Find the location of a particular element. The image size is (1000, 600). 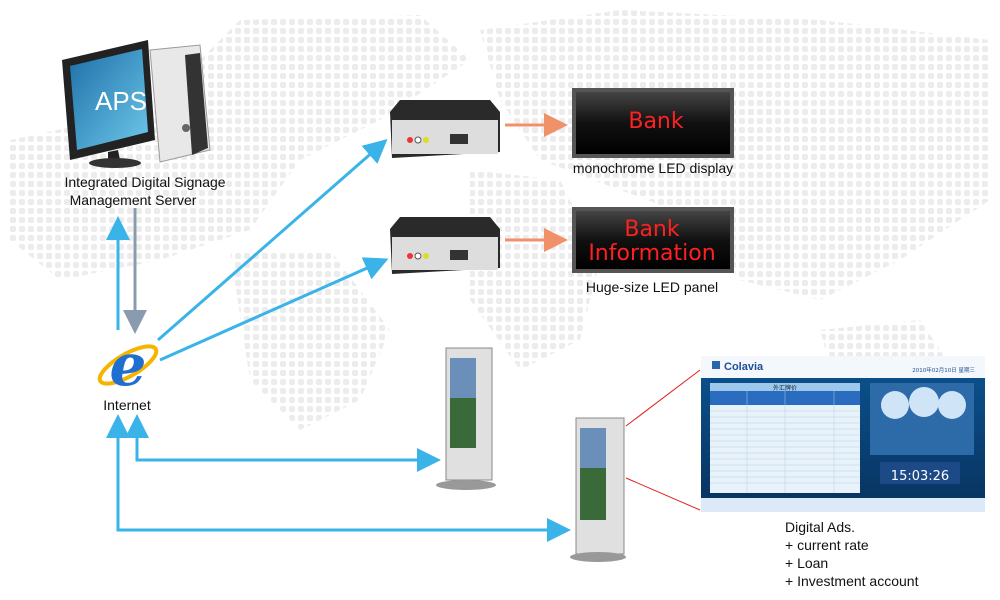

internet-explorer-icon: e is located at coordinates (128, 365).